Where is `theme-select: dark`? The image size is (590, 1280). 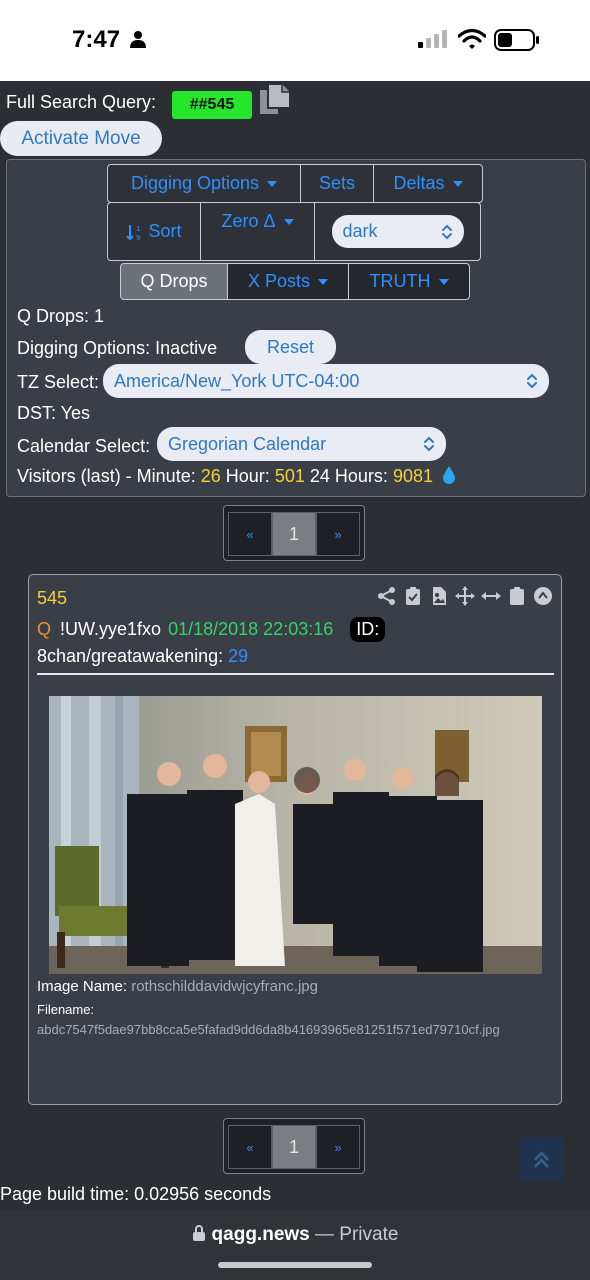 theme-select: dark is located at coordinates (397, 231).